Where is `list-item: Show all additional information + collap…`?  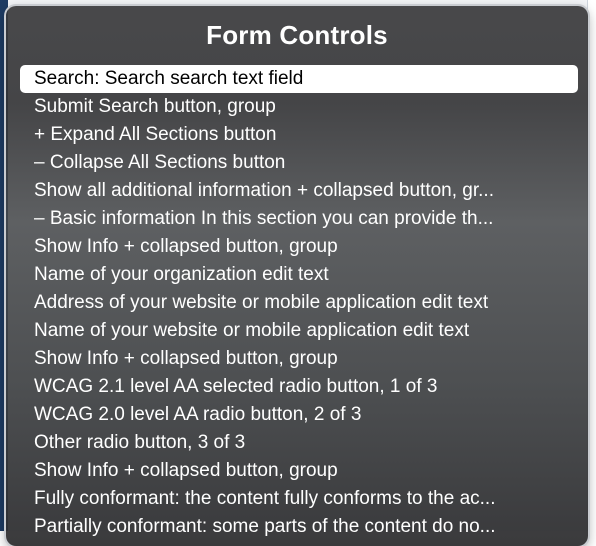 list-item: Show all additional information + collap… is located at coordinates (299, 191).